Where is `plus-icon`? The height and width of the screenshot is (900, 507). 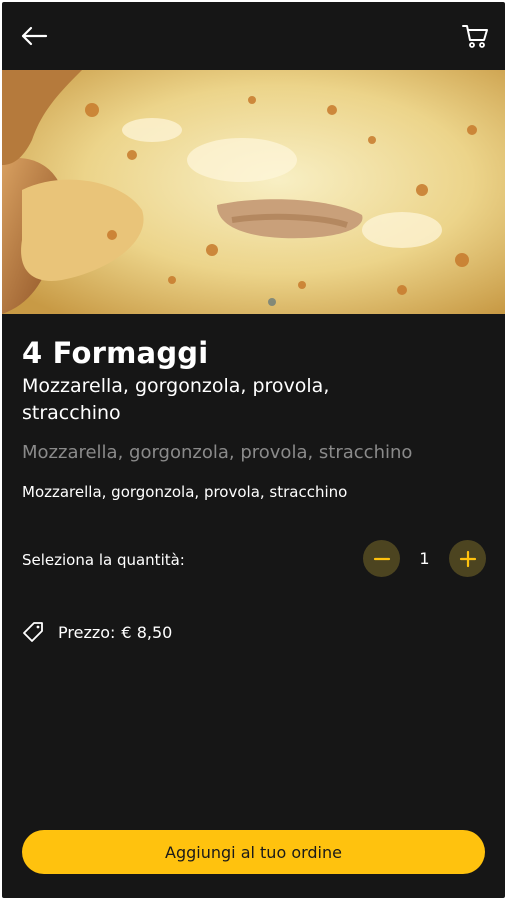
plus-icon is located at coordinates (467, 558).